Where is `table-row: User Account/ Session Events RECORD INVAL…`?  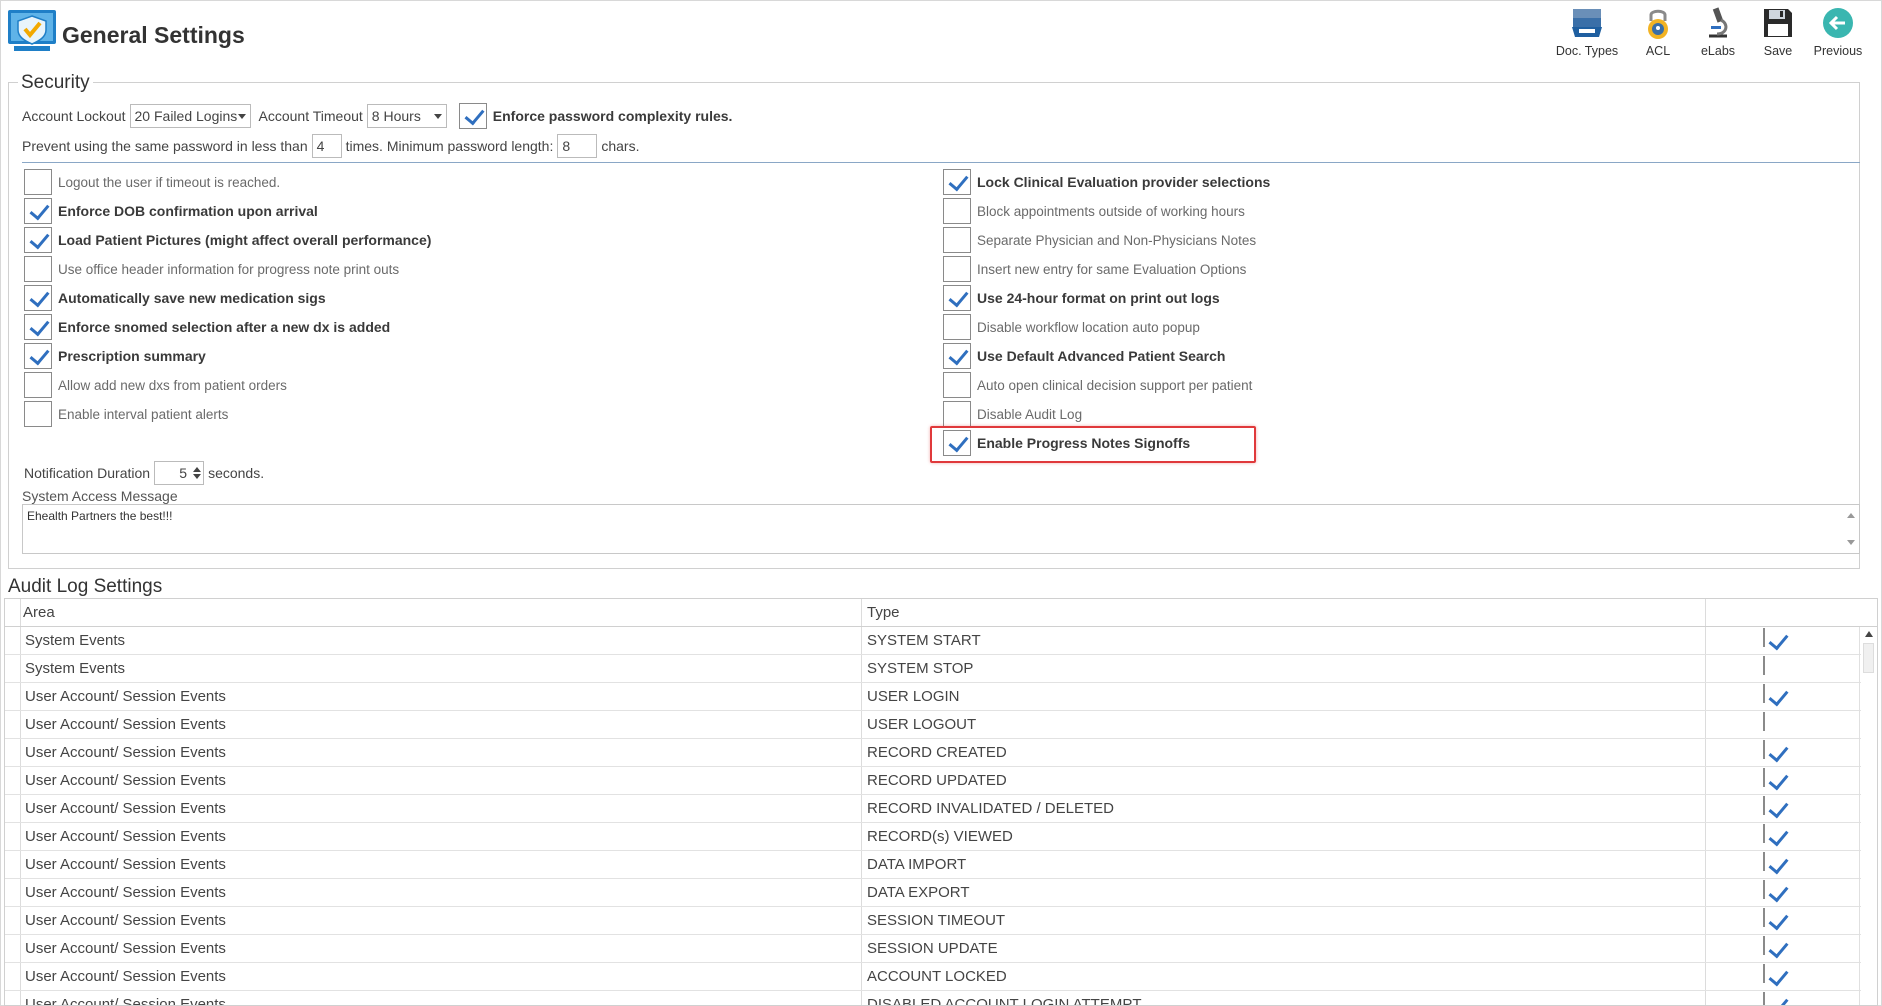 table-row: User Account/ Session Events RECORD INVAL… is located at coordinates (933, 809).